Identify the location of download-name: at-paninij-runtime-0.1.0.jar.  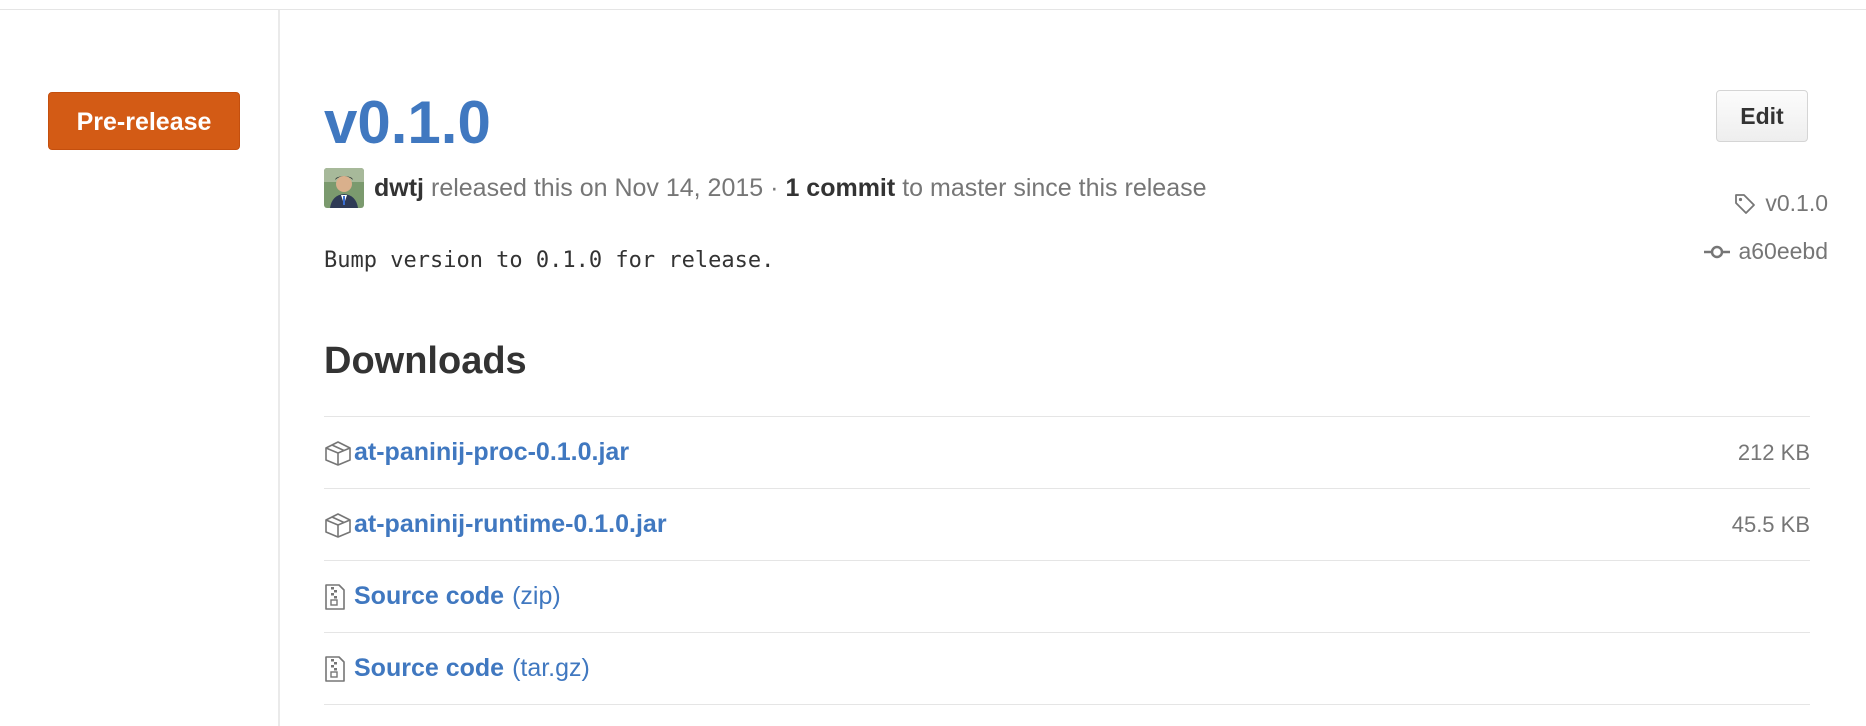
(510, 524).